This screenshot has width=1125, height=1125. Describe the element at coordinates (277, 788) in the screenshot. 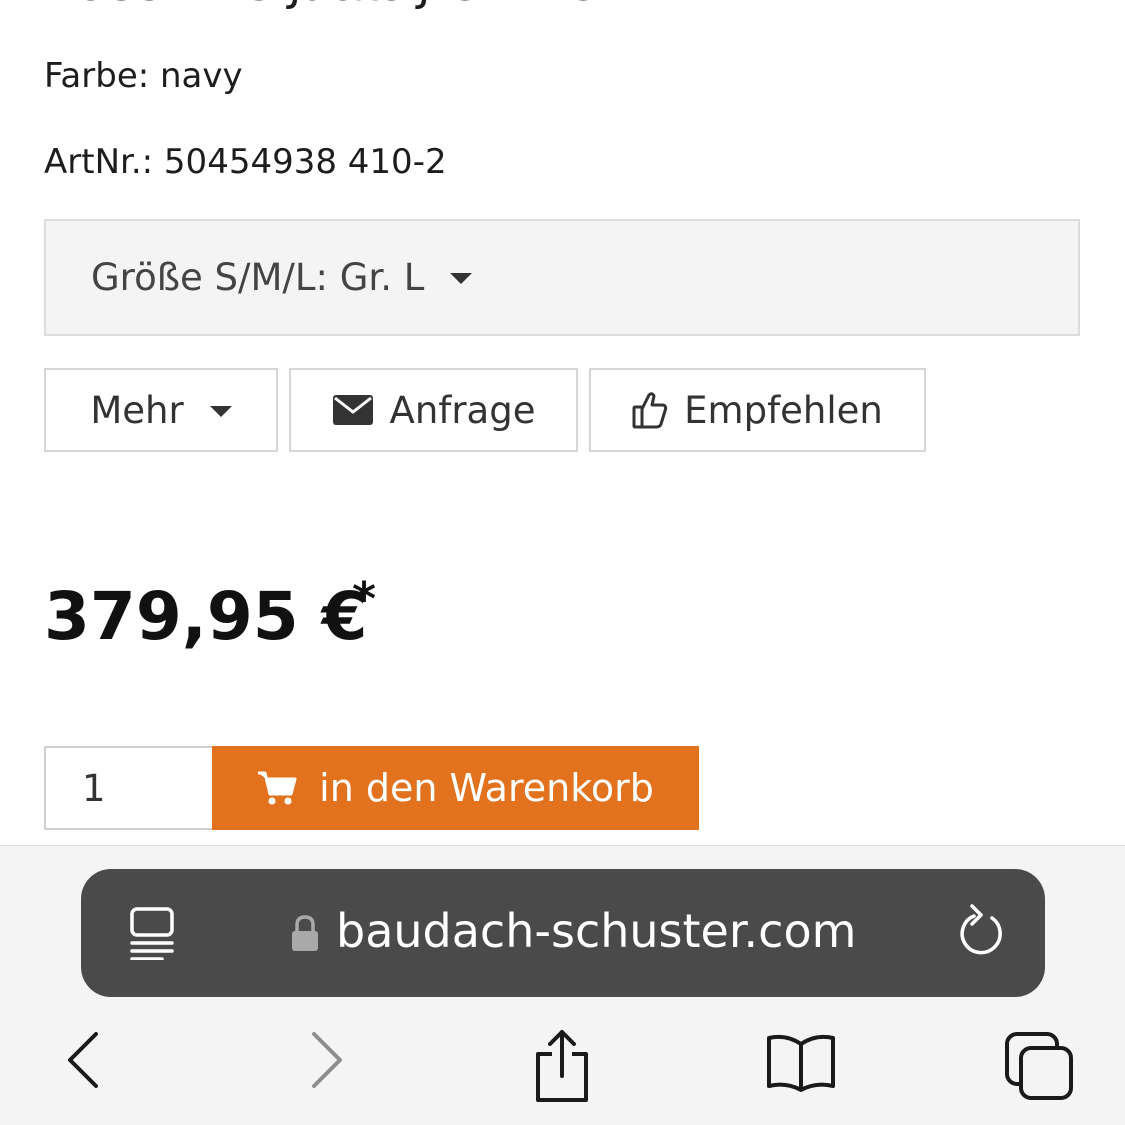

I see `cart-icon` at that location.